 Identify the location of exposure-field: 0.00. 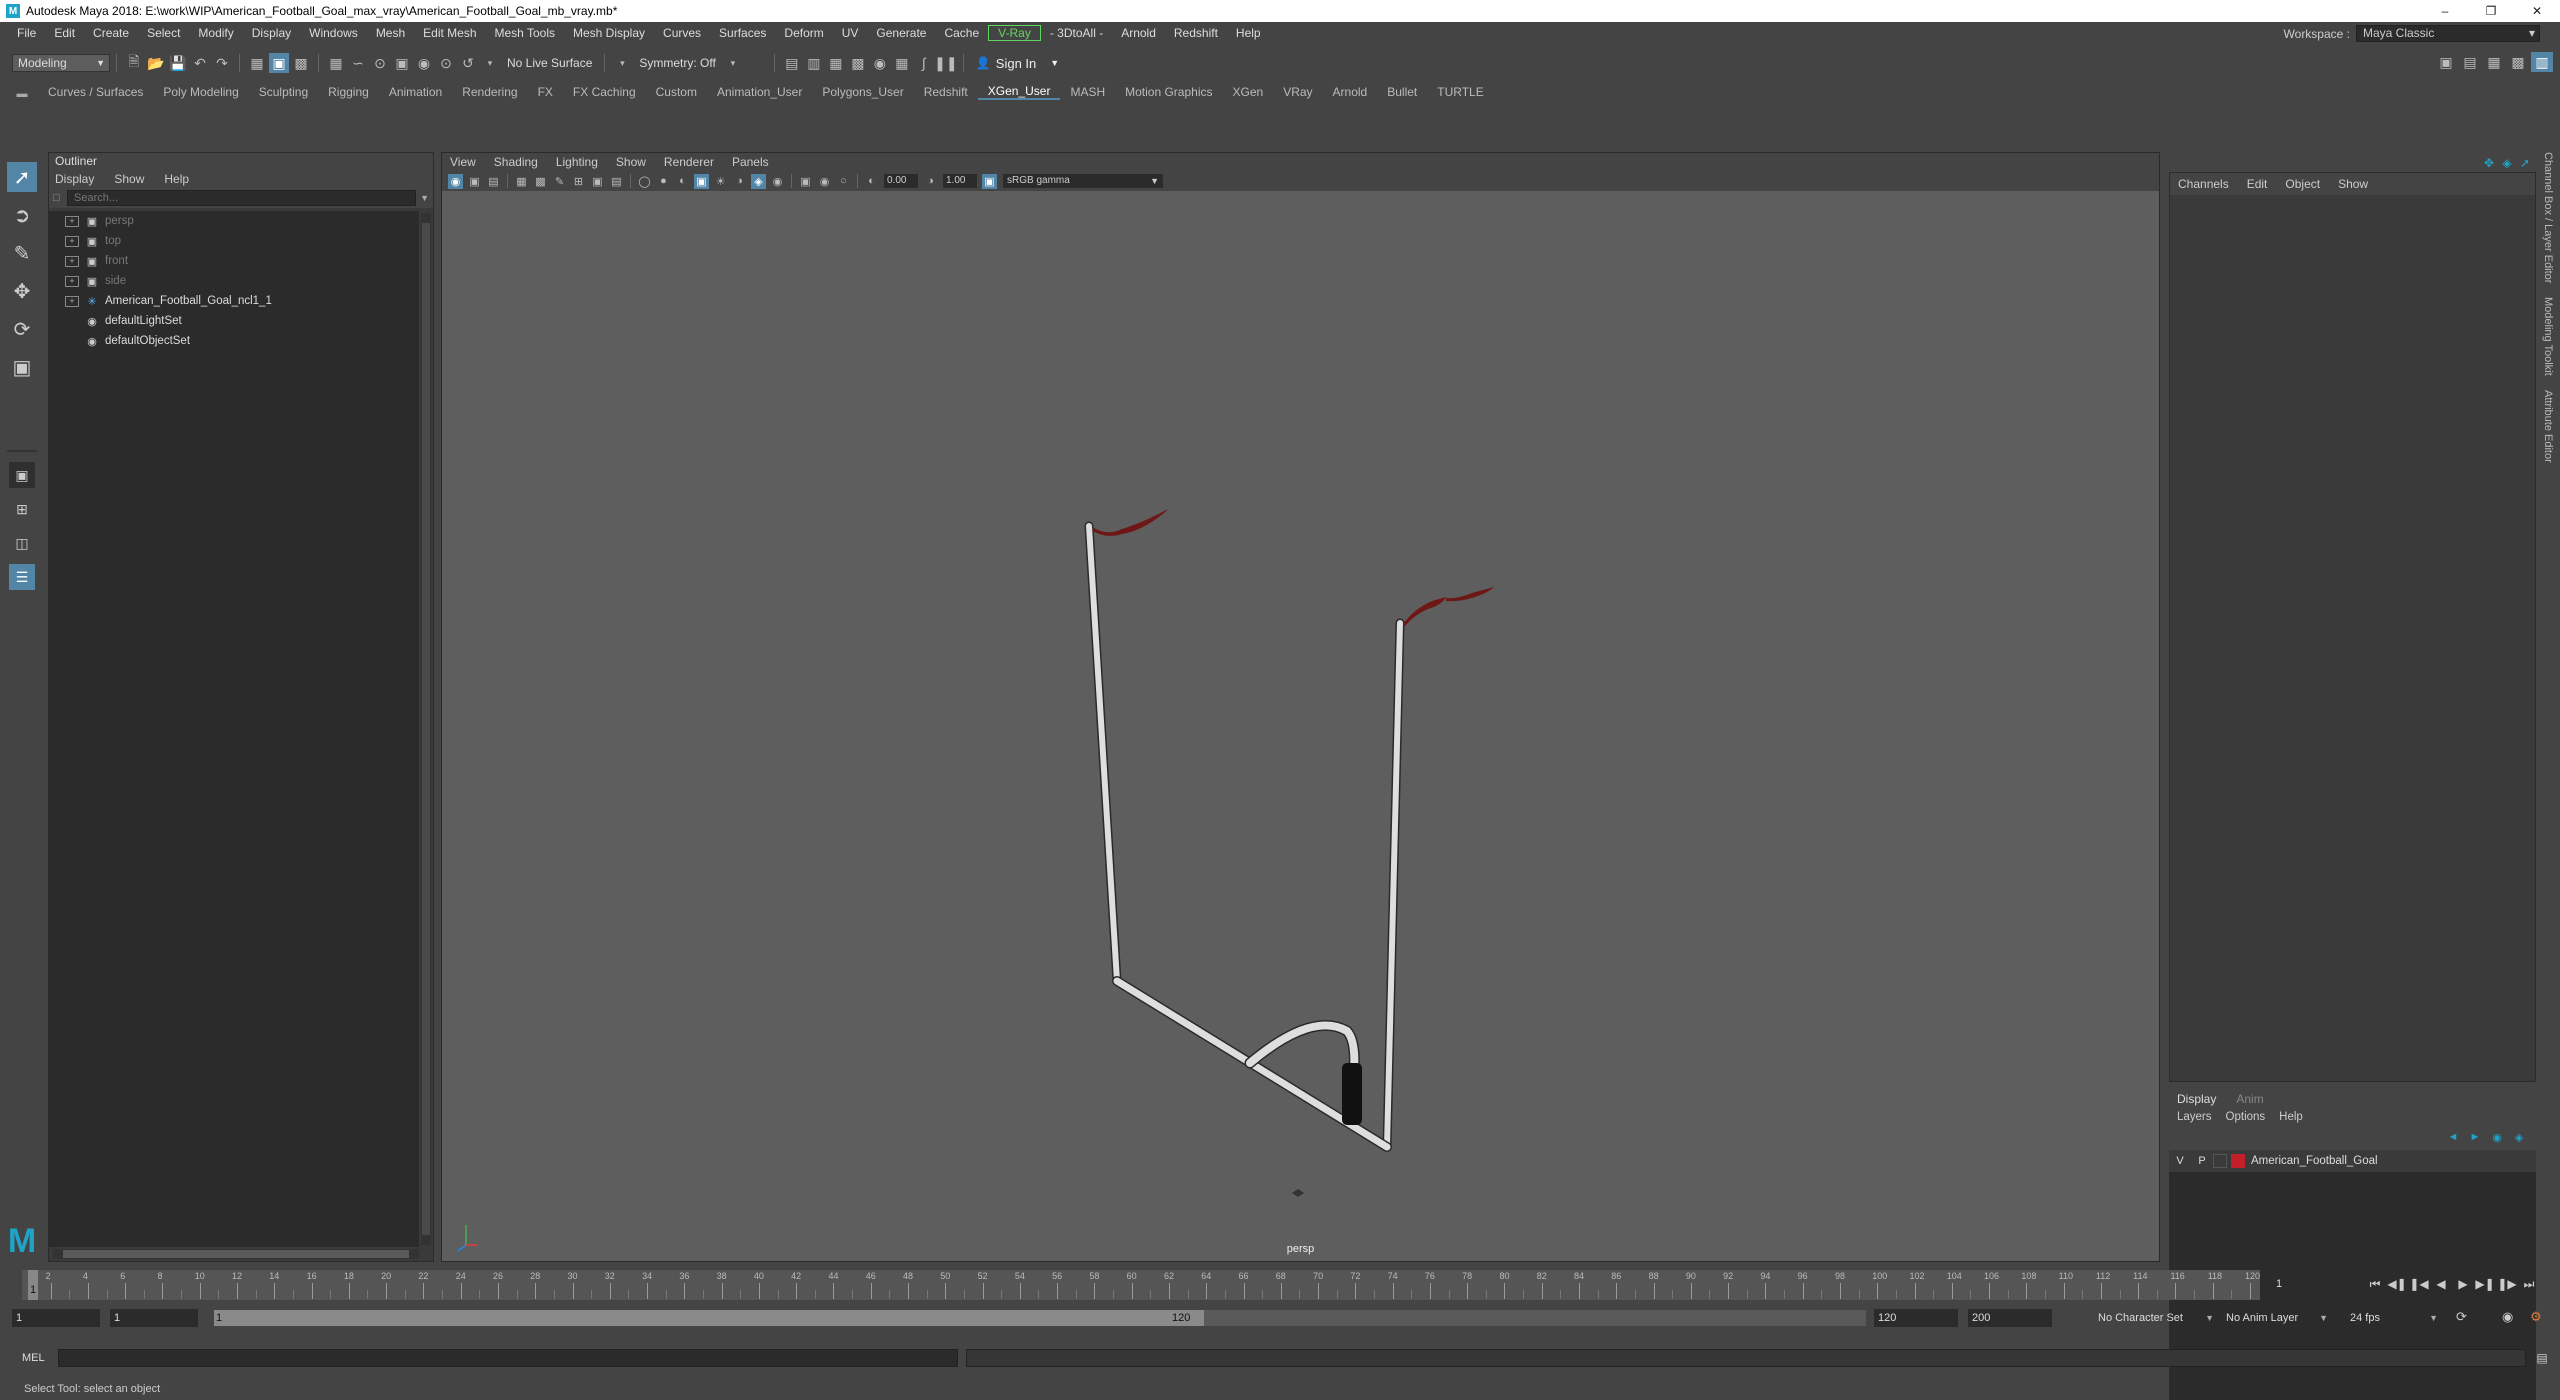
(901, 181).